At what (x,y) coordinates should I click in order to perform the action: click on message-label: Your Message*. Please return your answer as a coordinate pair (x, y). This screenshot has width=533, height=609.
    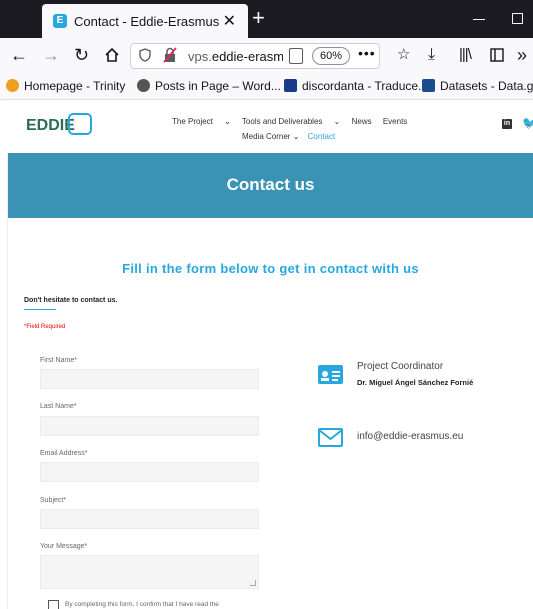
    Looking at the image, I should click on (64, 546).